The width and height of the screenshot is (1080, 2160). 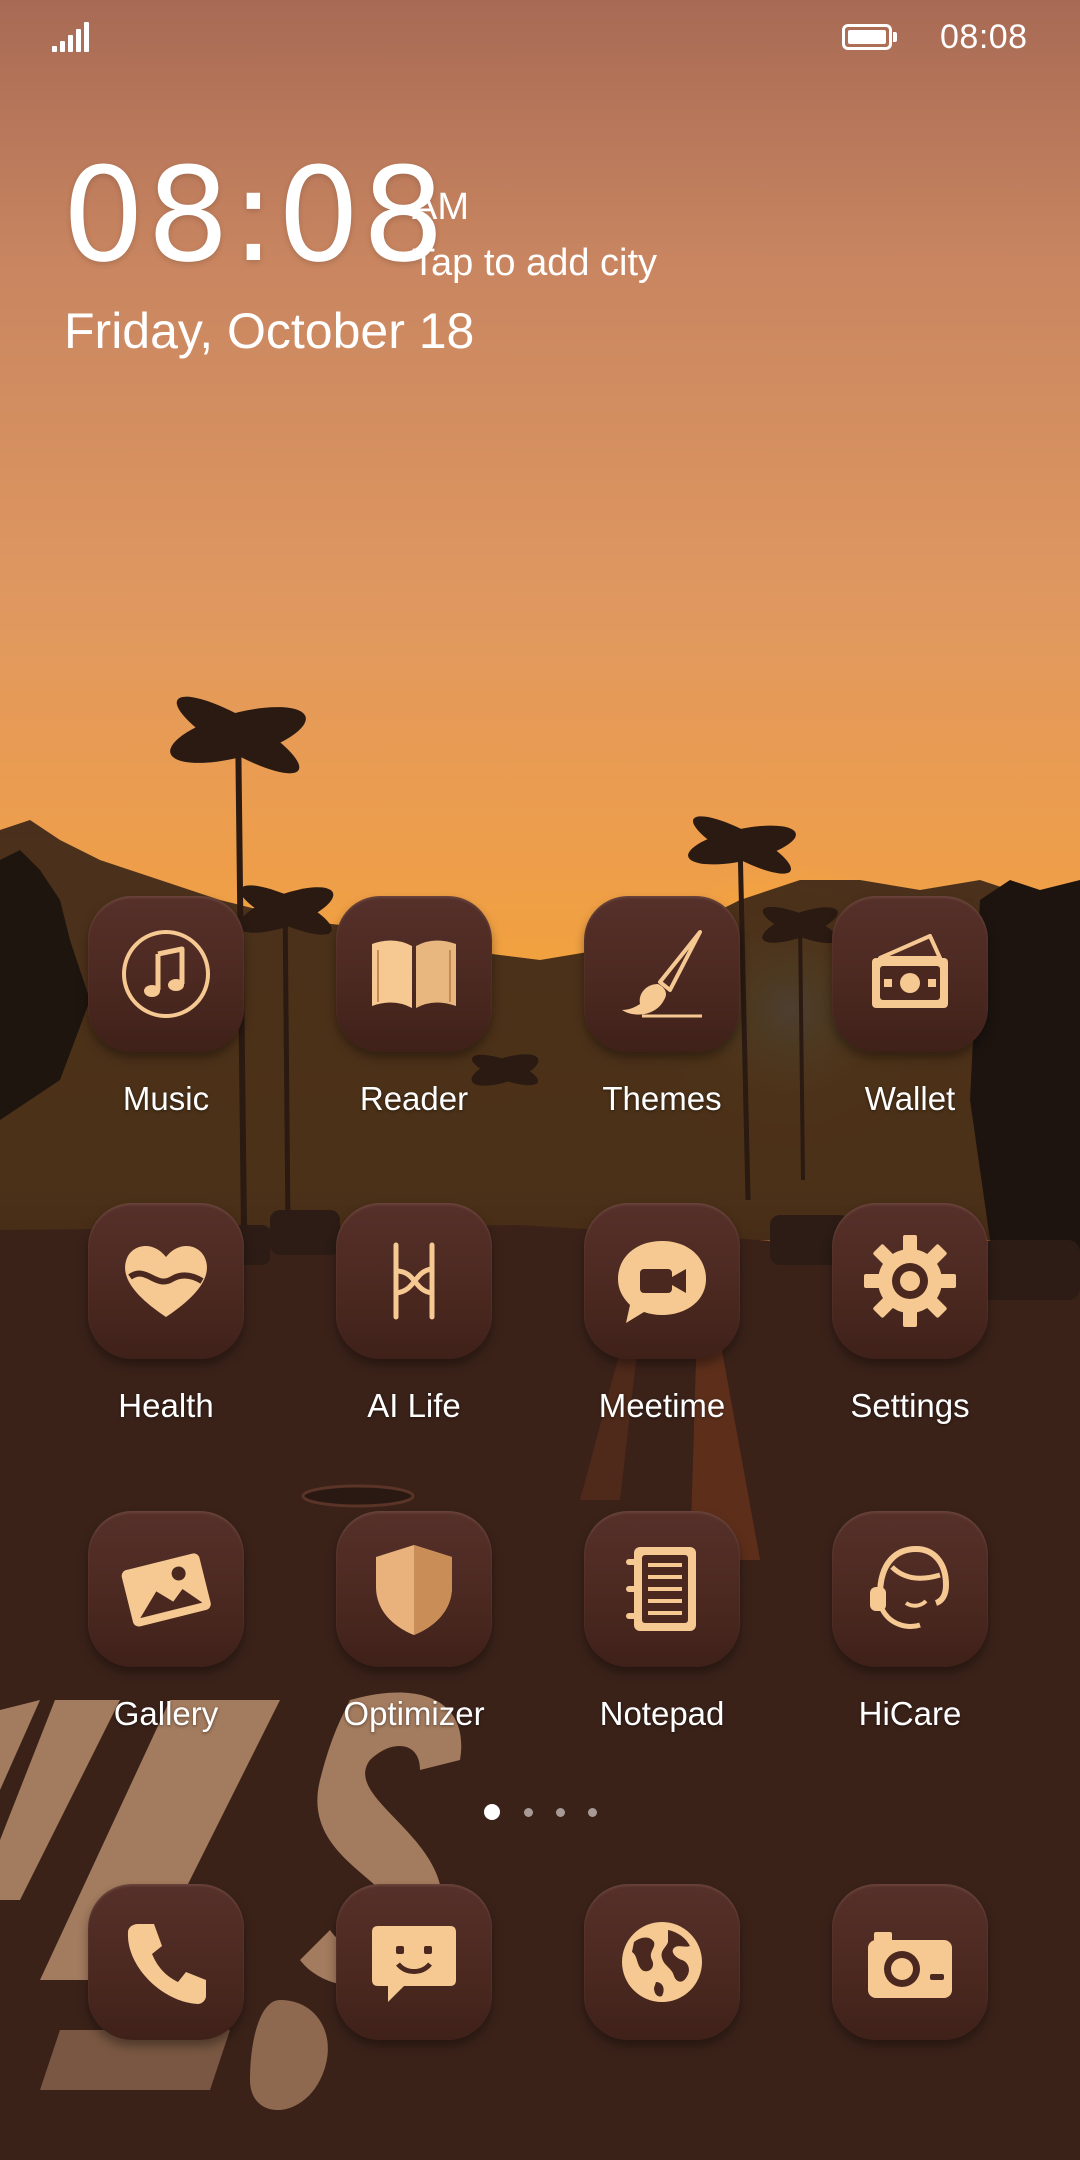 I want to click on phone-icon, so click(x=166, y=1964).